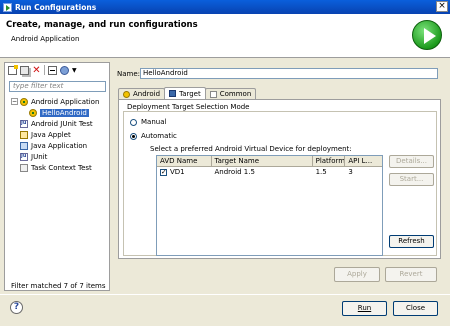 This screenshot has width=450, height=326. Describe the element at coordinates (163, 172) in the screenshot. I see `avd-checkbox: ✓` at that location.